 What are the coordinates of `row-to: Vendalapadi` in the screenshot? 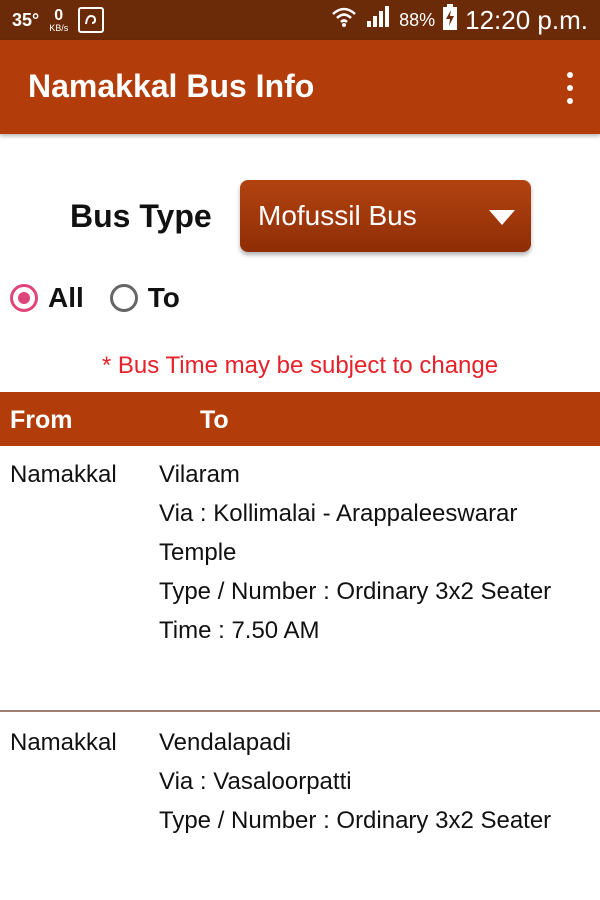 It's located at (225, 742).